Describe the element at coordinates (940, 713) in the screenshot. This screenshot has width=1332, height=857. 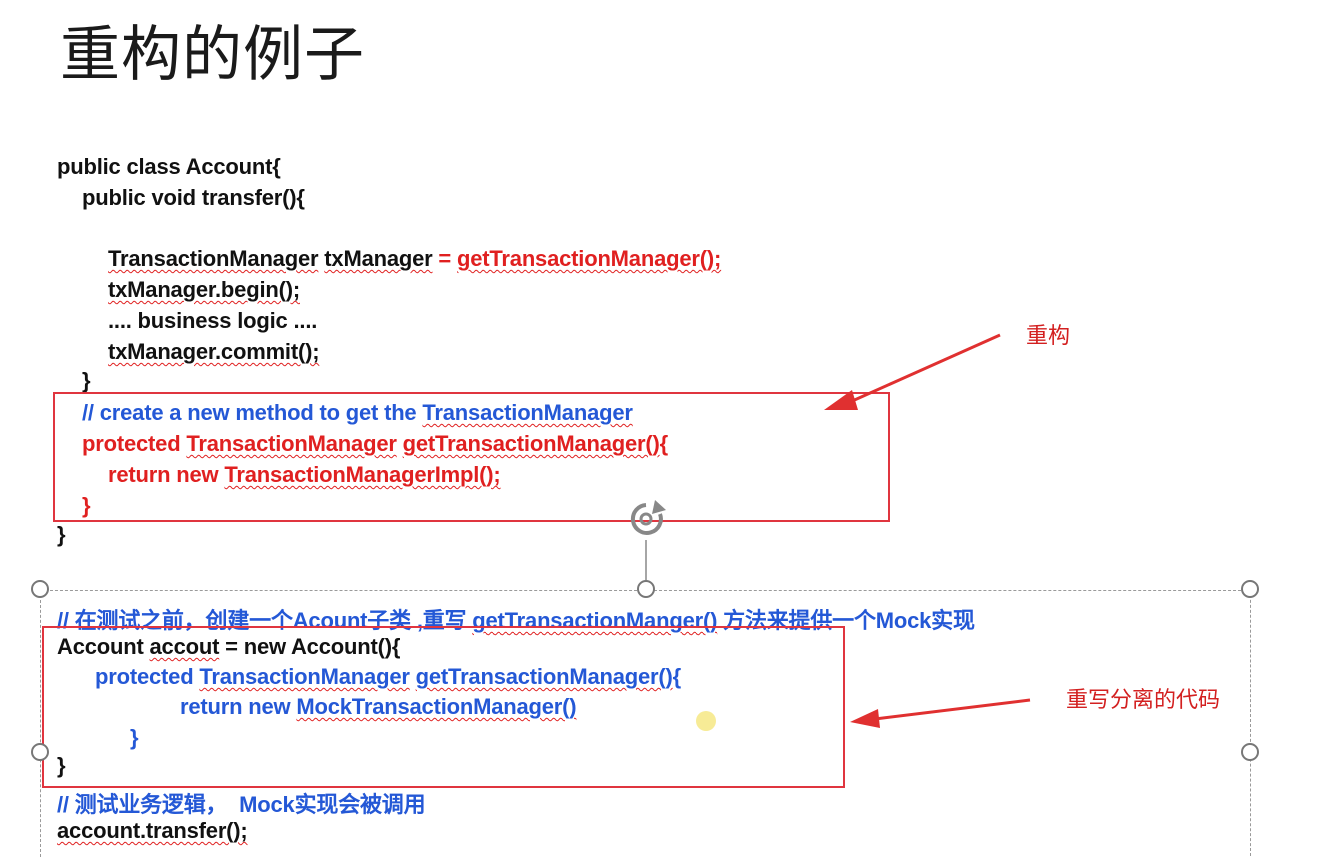
I see `arrow-to-override-box` at that location.